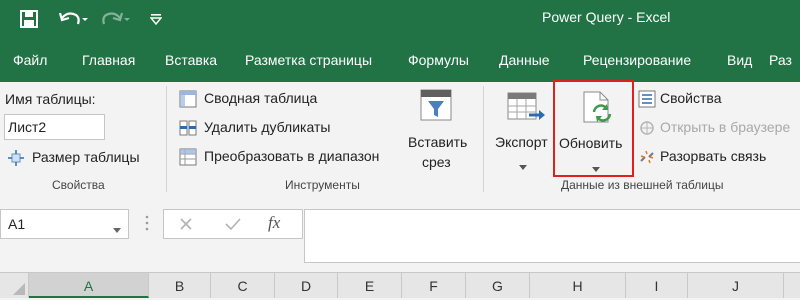 The height and width of the screenshot is (300, 800). What do you see at coordinates (117, 229) in the screenshot?
I see `name-box-dropdown-icon` at bounding box center [117, 229].